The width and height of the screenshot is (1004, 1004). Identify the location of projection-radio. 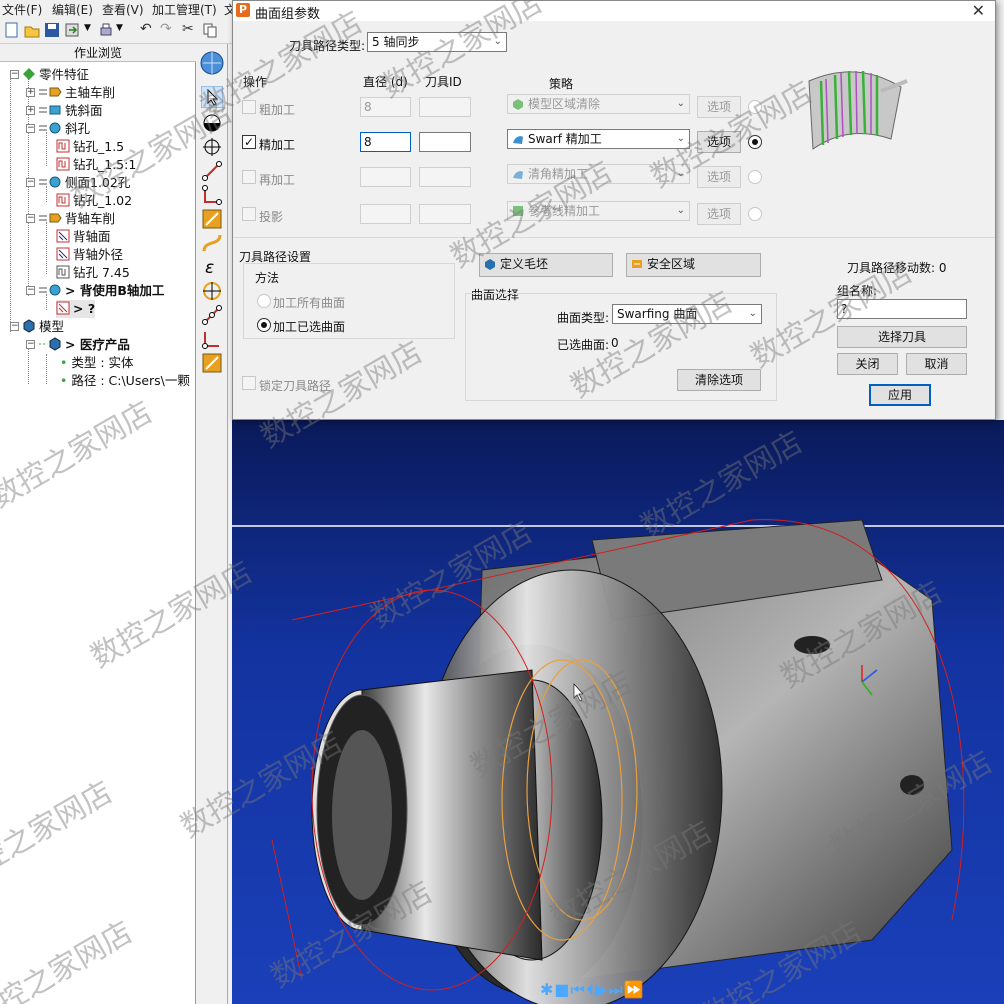
(755, 214).